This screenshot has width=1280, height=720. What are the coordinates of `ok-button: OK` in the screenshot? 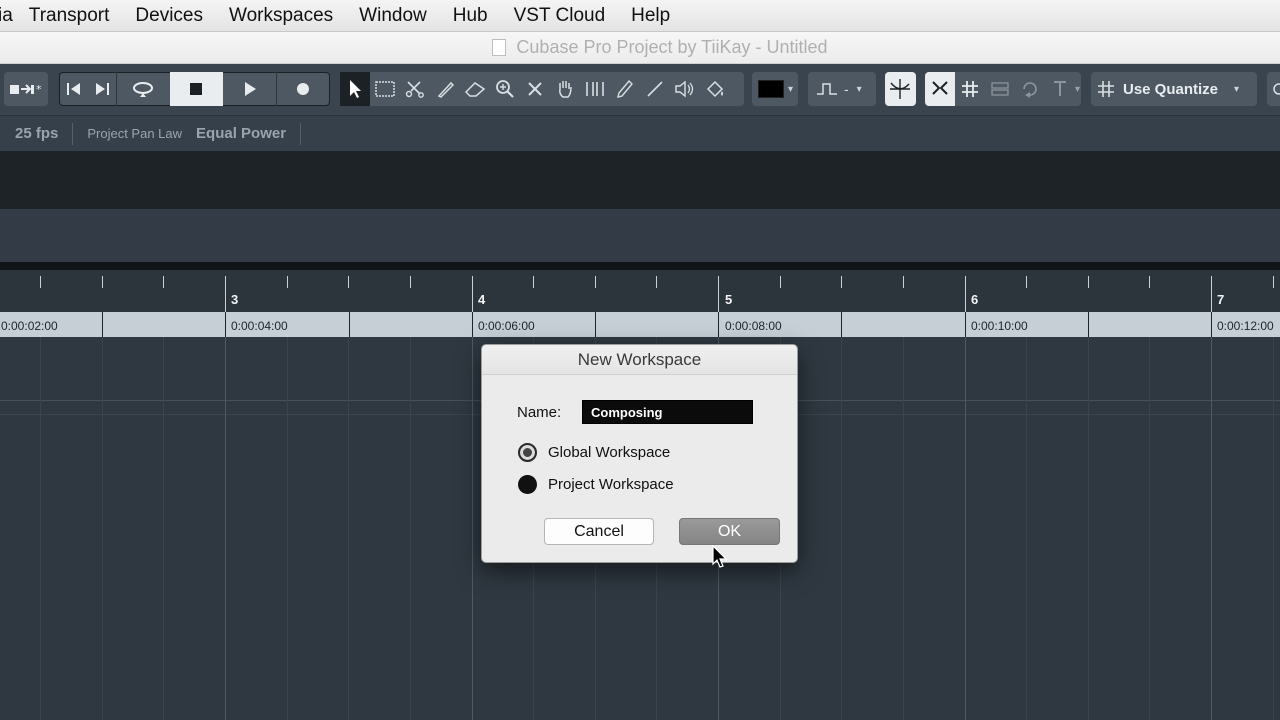 It's located at (729, 531).